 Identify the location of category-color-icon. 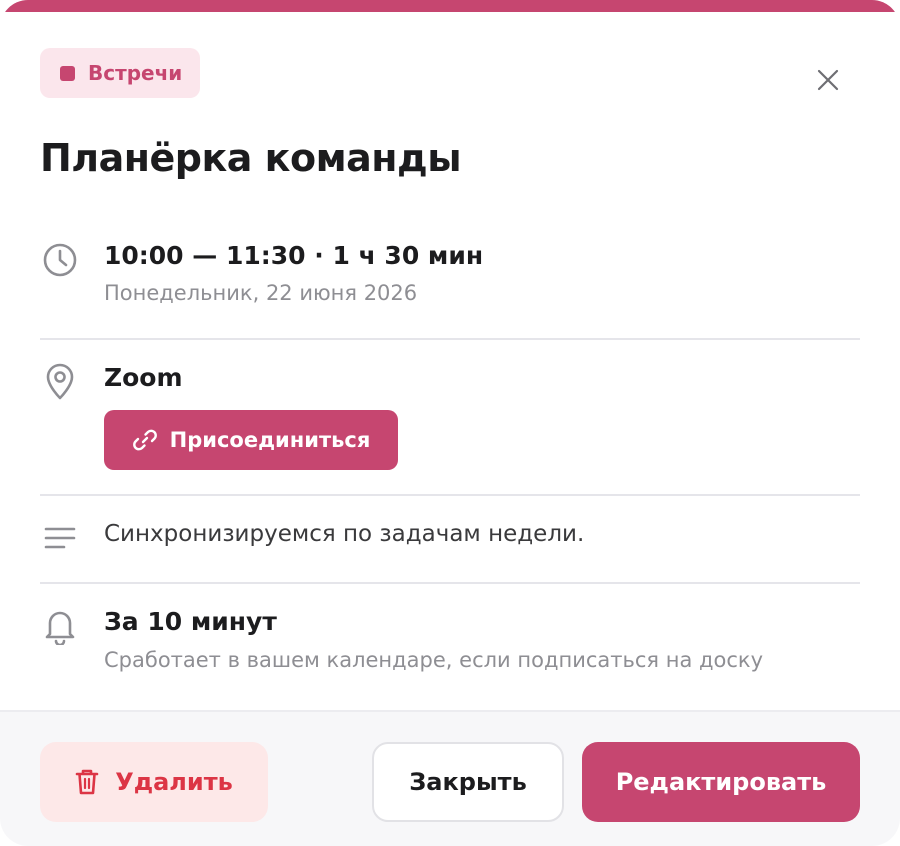
(67, 73).